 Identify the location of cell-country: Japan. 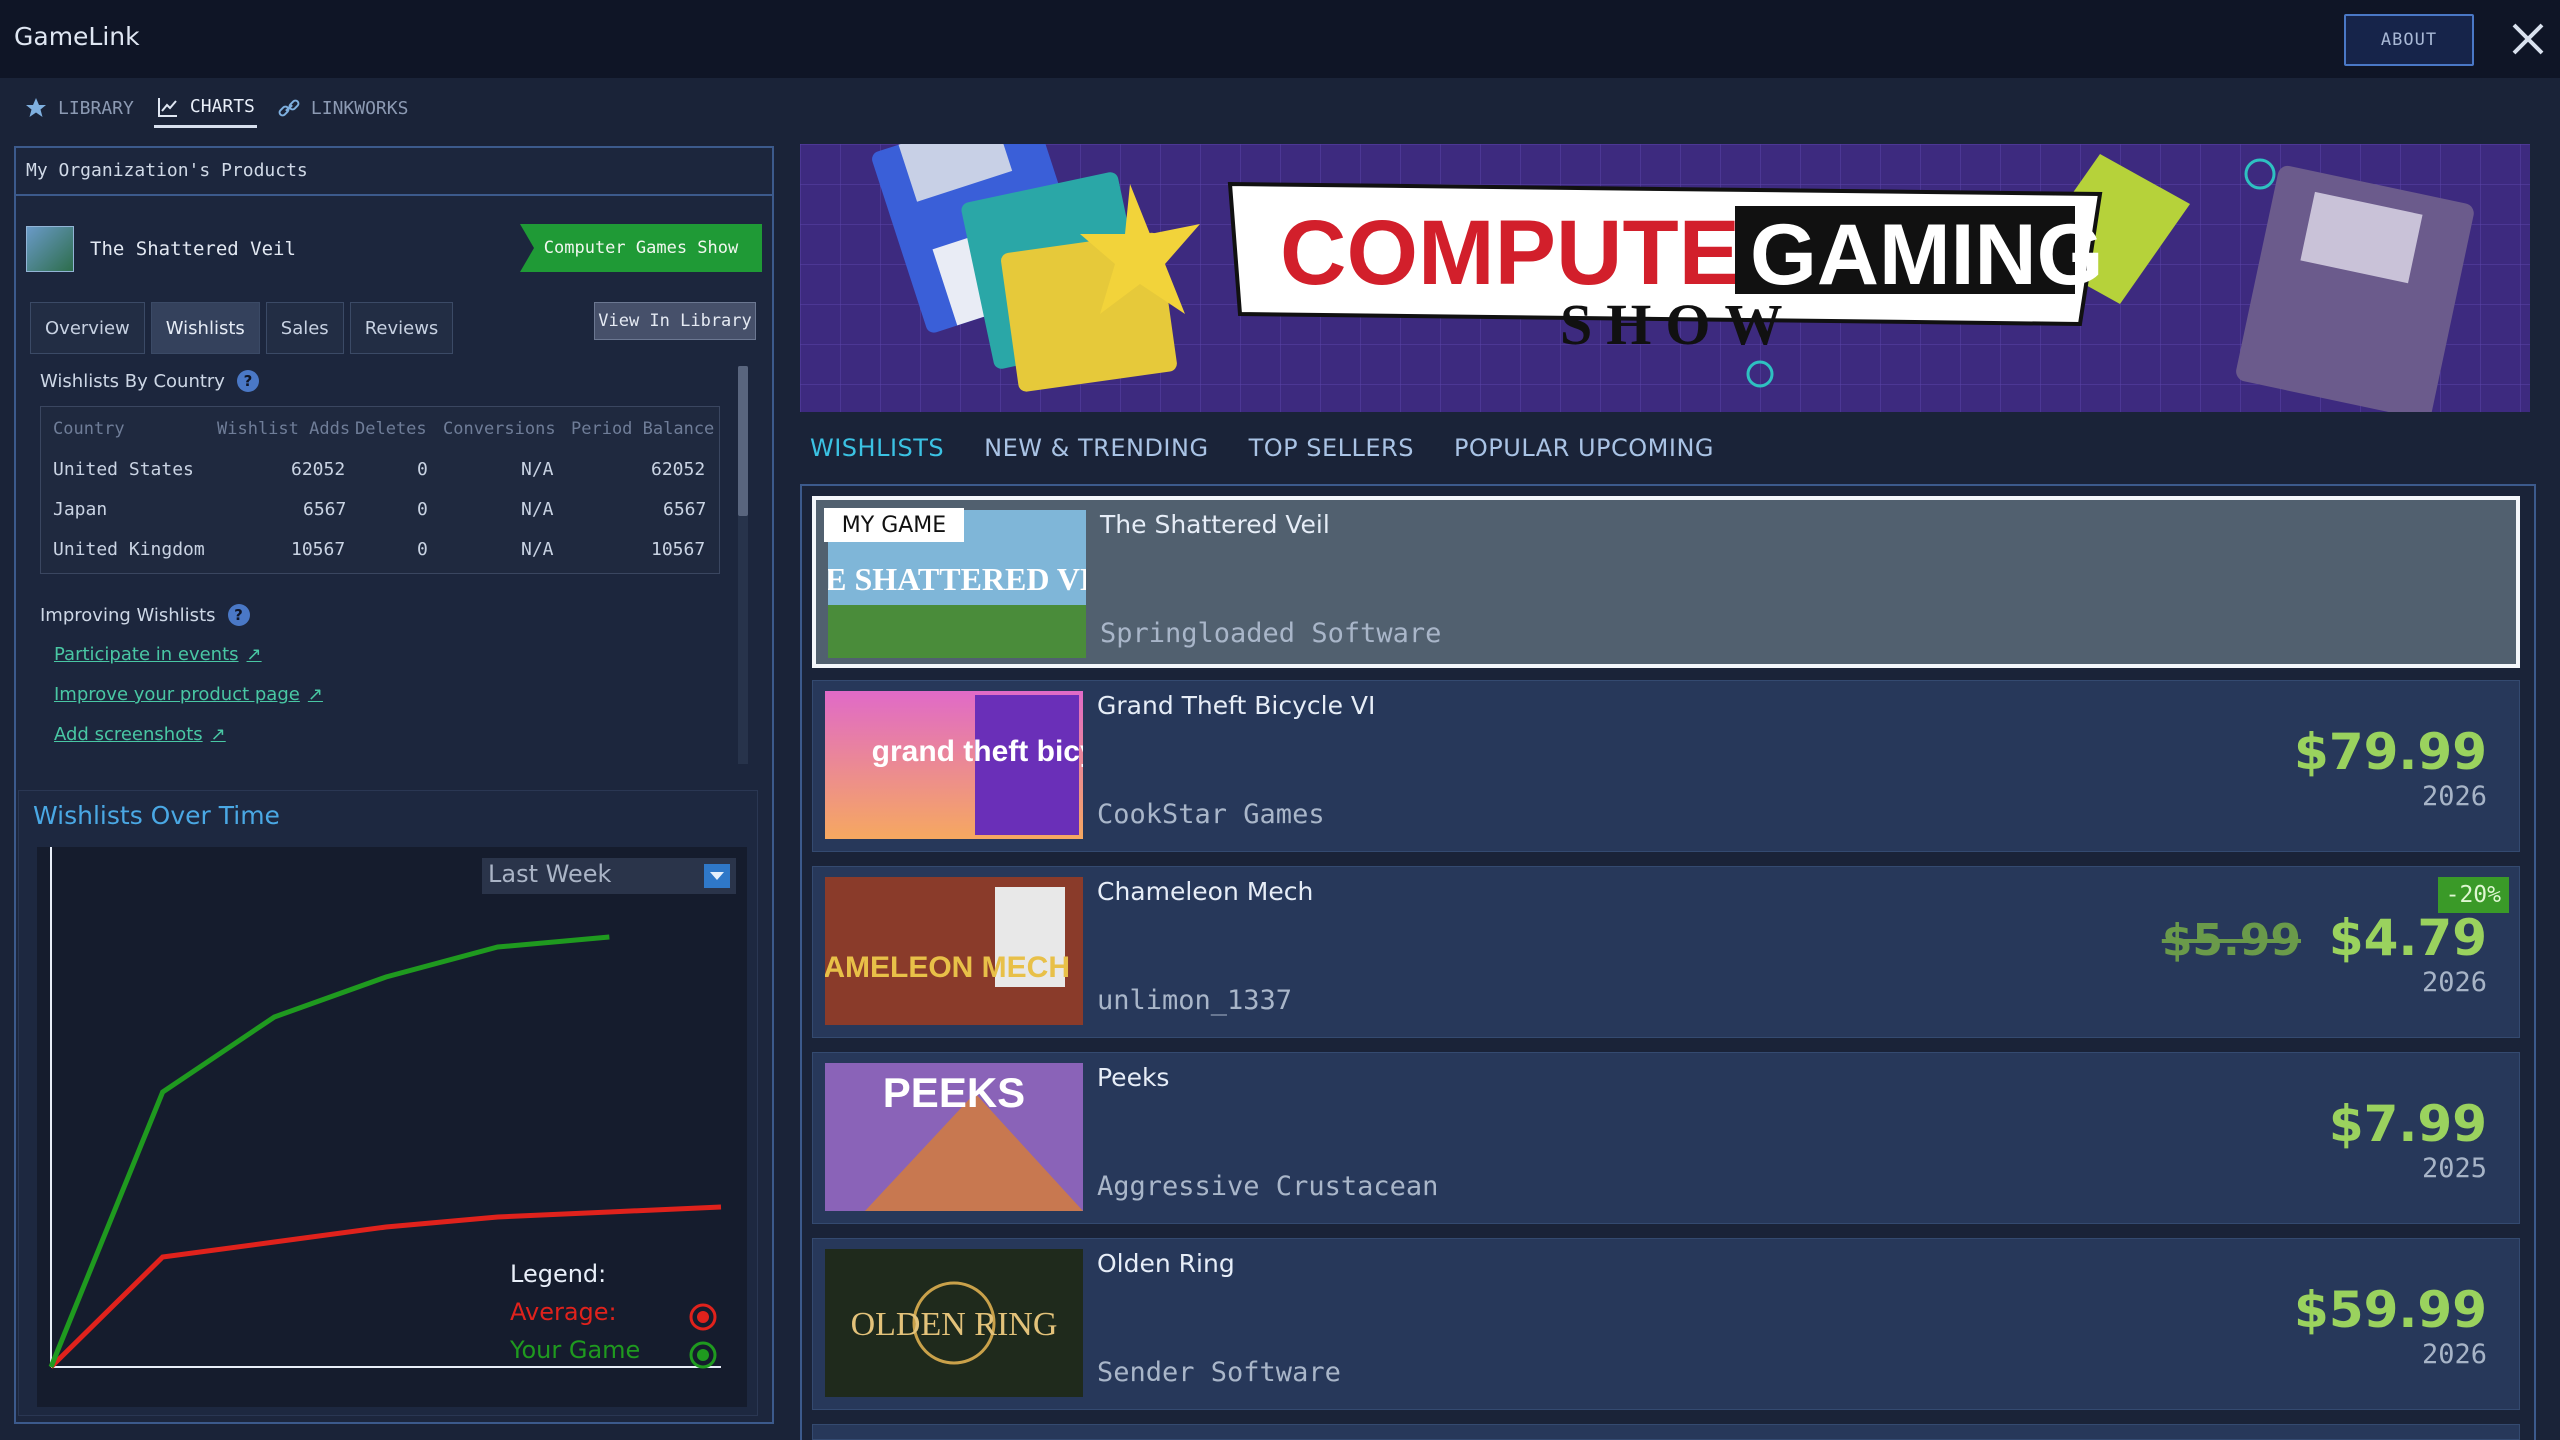
(80, 509).